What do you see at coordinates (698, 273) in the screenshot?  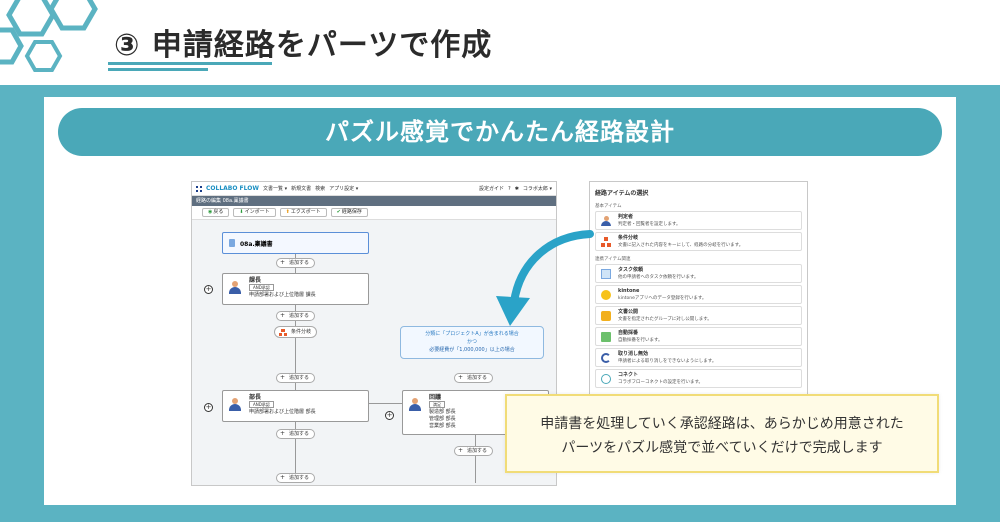 I see `palette-item-task-request: タスク依頼 他の申請者へのタスク依頼を行います。` at bounding box center [698, 273].